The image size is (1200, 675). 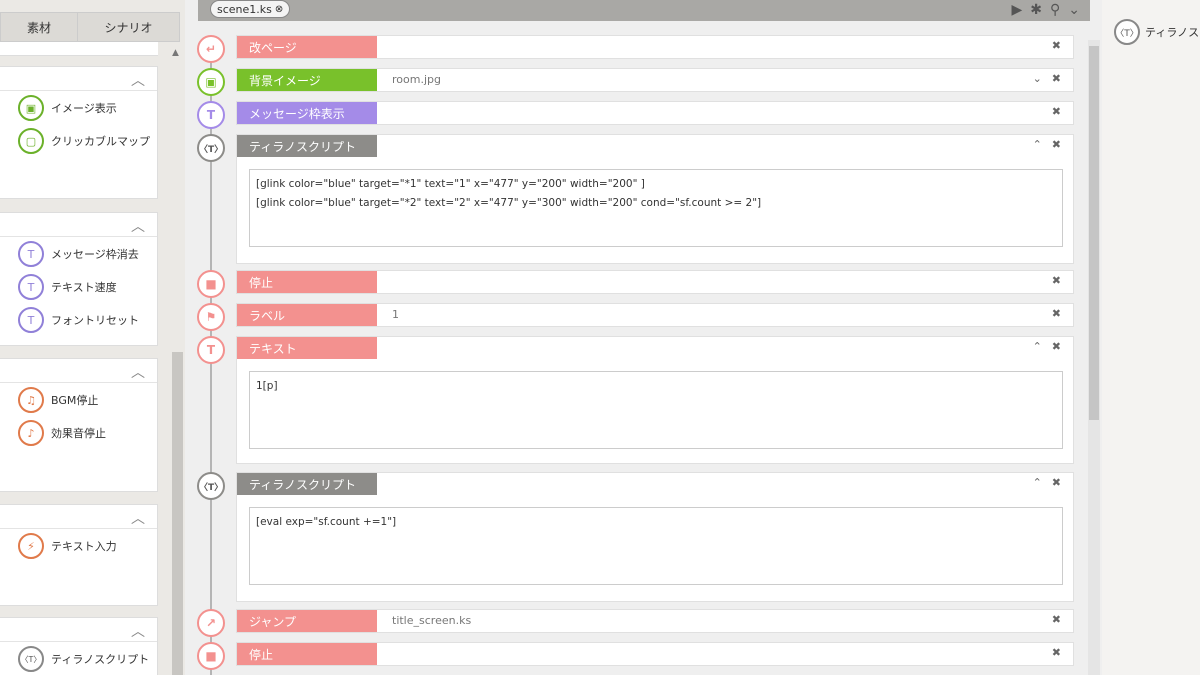 I want to click on tag-row-label: ラベル 1 ✖, so click(x=655, y=315).